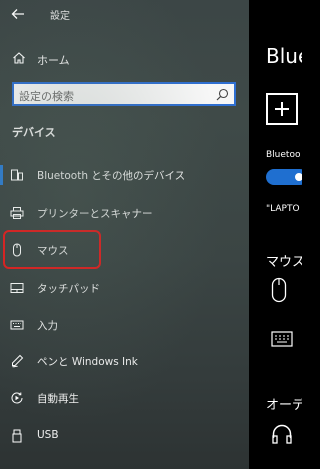  I want to click on highlight-annotation, so click(52, 249).